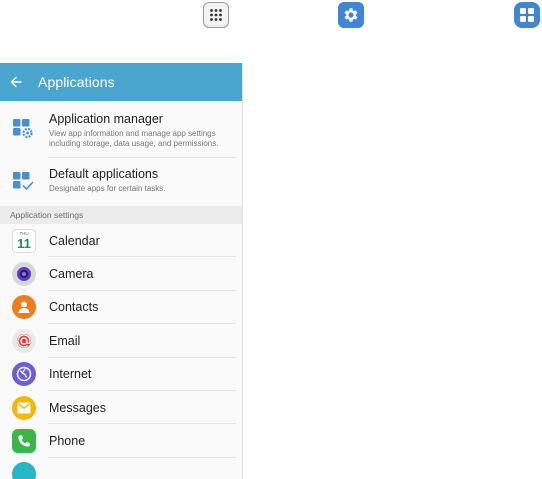  I want to click on page-title: Applications, so click(76, 82).